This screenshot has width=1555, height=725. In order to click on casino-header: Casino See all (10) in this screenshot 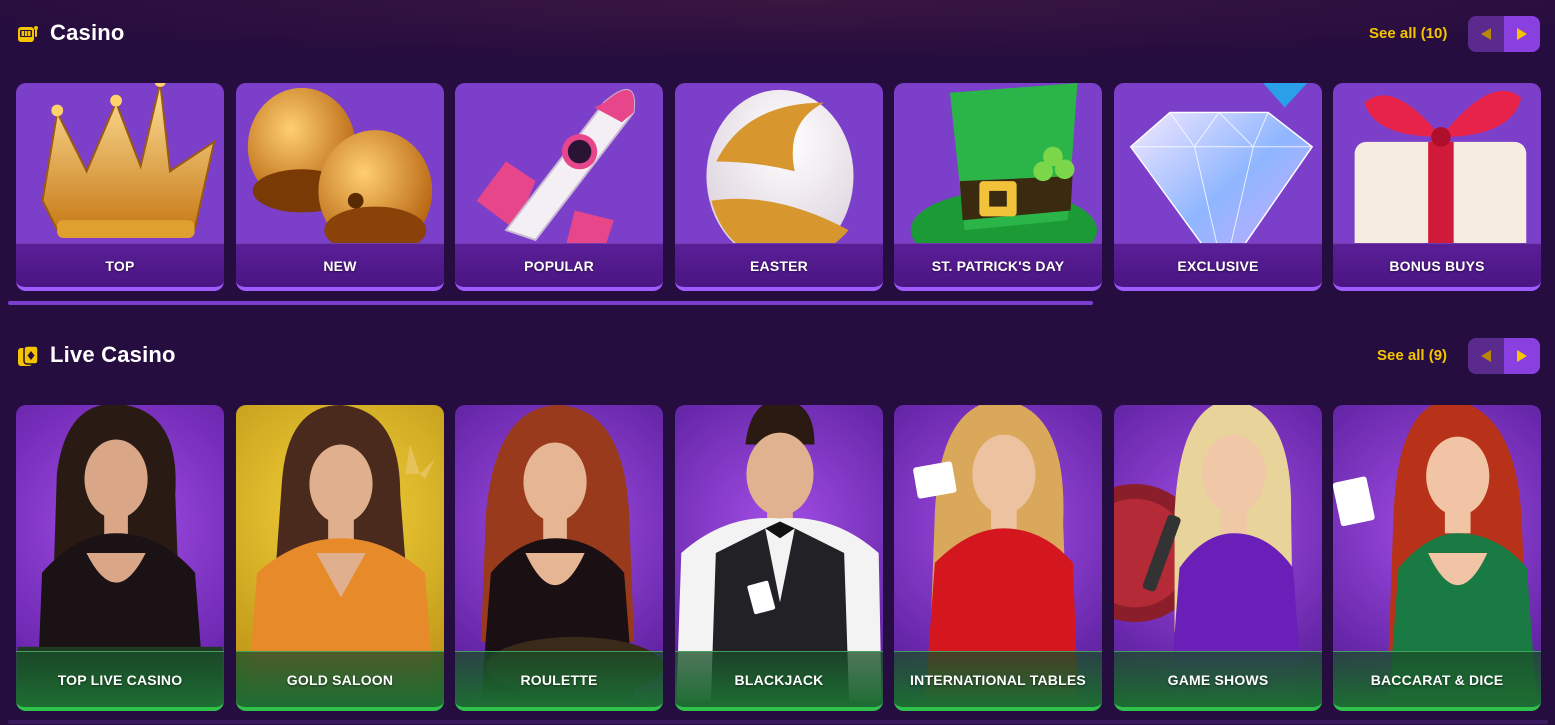, I will do `click(778, 34)`.